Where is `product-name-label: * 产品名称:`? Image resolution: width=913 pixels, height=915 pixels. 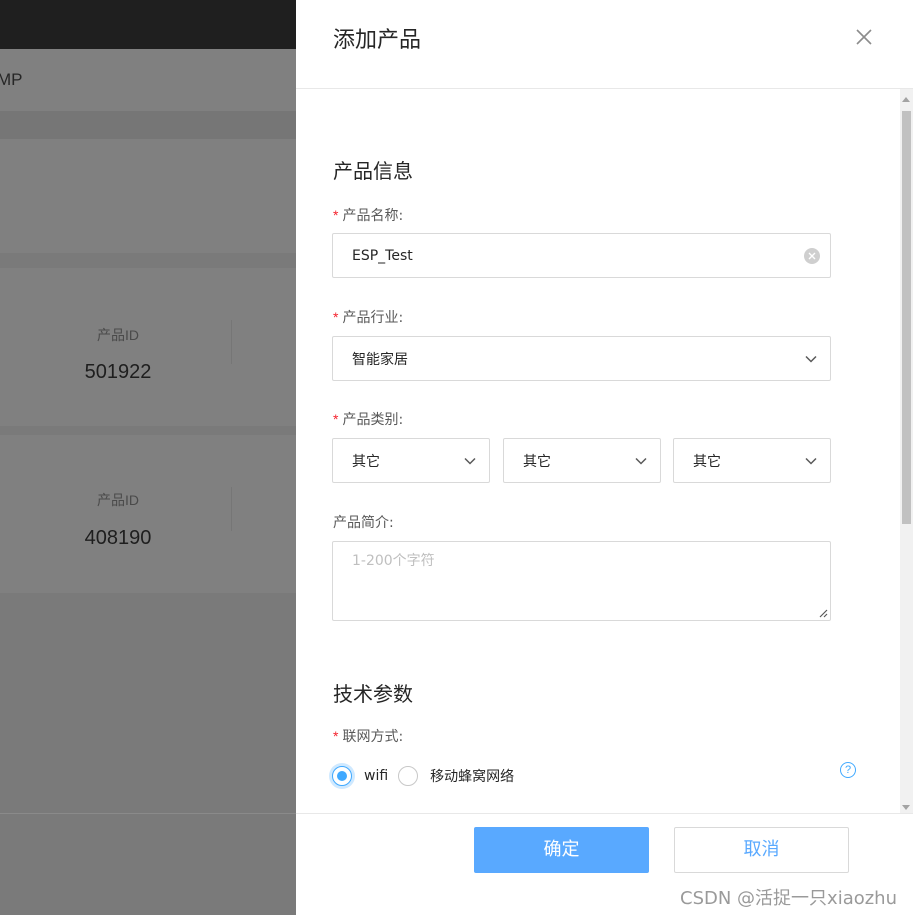 product-name-label: * 产品名称: is located at coordinates (368, 215).